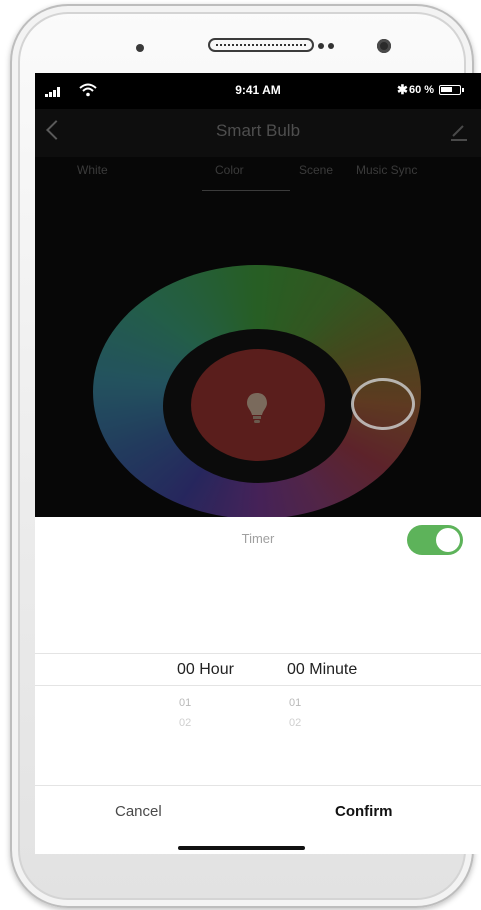 The width and height of the screenshot is (481, 910). Describe the element at coordinates (185, 723) in the screenshot. I see `hour-option-02: 02` at that location.